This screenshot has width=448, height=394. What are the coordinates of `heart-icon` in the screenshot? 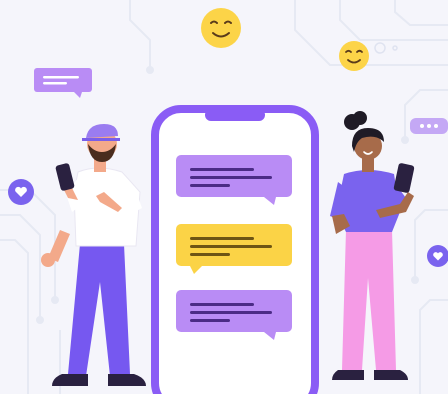 It's located at (21, 192).